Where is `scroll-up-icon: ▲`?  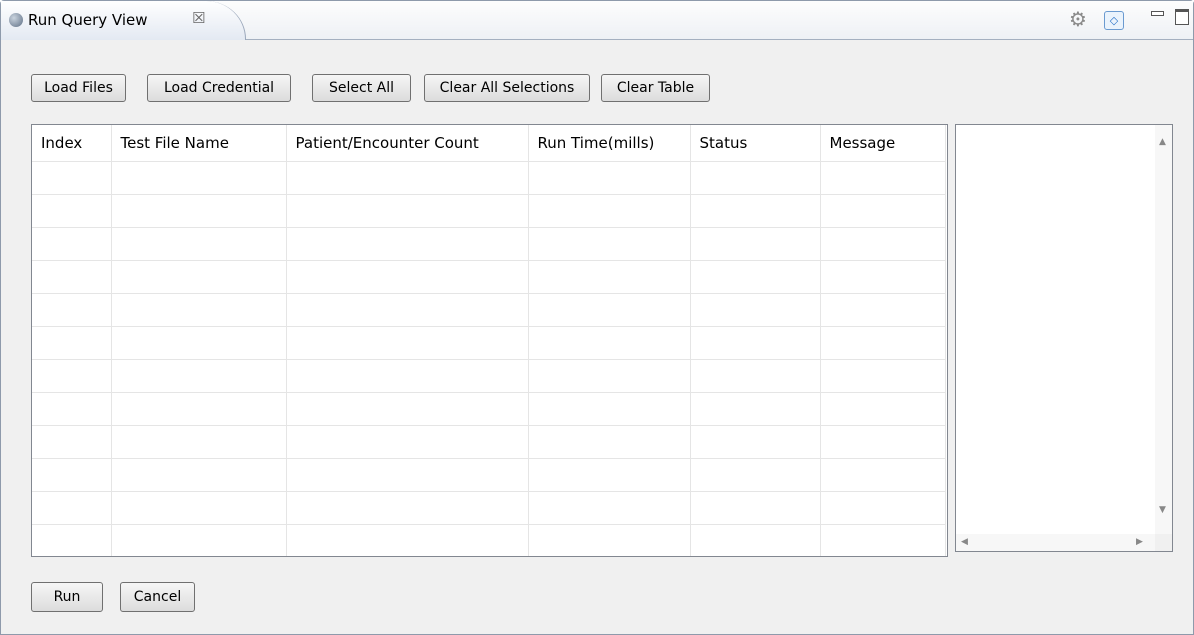
scroll-up-icon: ▲ is located at coordinates (1162, 142).